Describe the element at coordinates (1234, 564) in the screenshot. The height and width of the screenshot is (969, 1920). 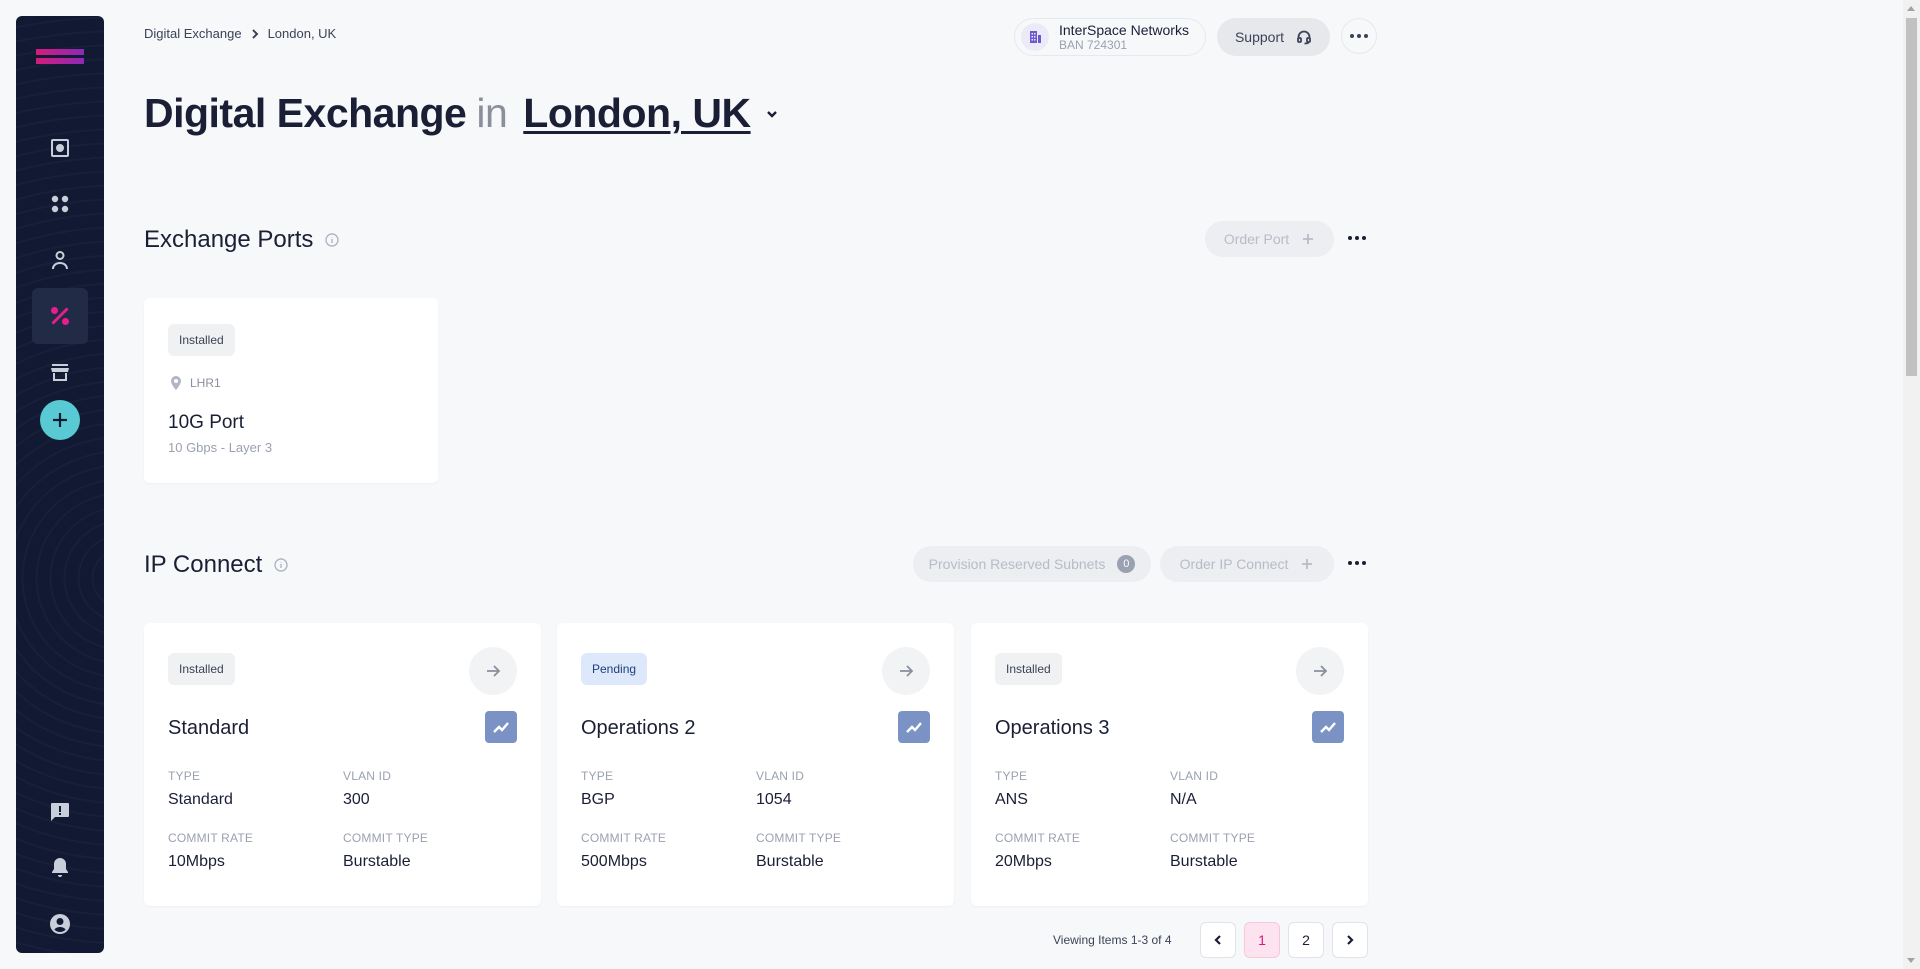
I see `order-ip-connect-label: Order IP Connect` at that location.